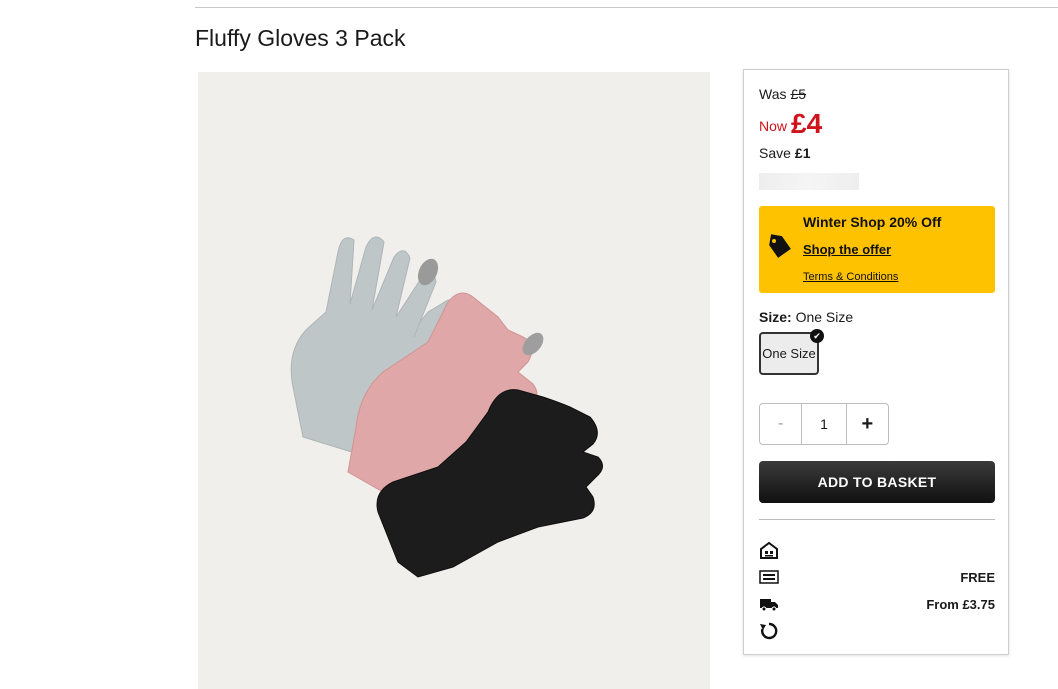 The height and width of the screenshot is (689, 1058). What do you see at coordinates (847, 249) in the screenshot?
I see `shop-offer-link: Shop the offer` at bounding box center [847, 249].